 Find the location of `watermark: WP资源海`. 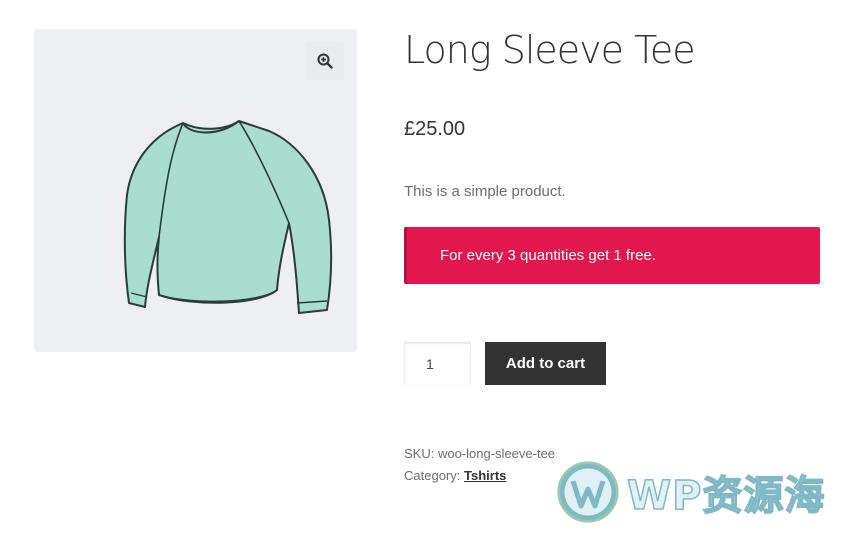

watermark: WP资源海 is located at coordinates (691, 492).